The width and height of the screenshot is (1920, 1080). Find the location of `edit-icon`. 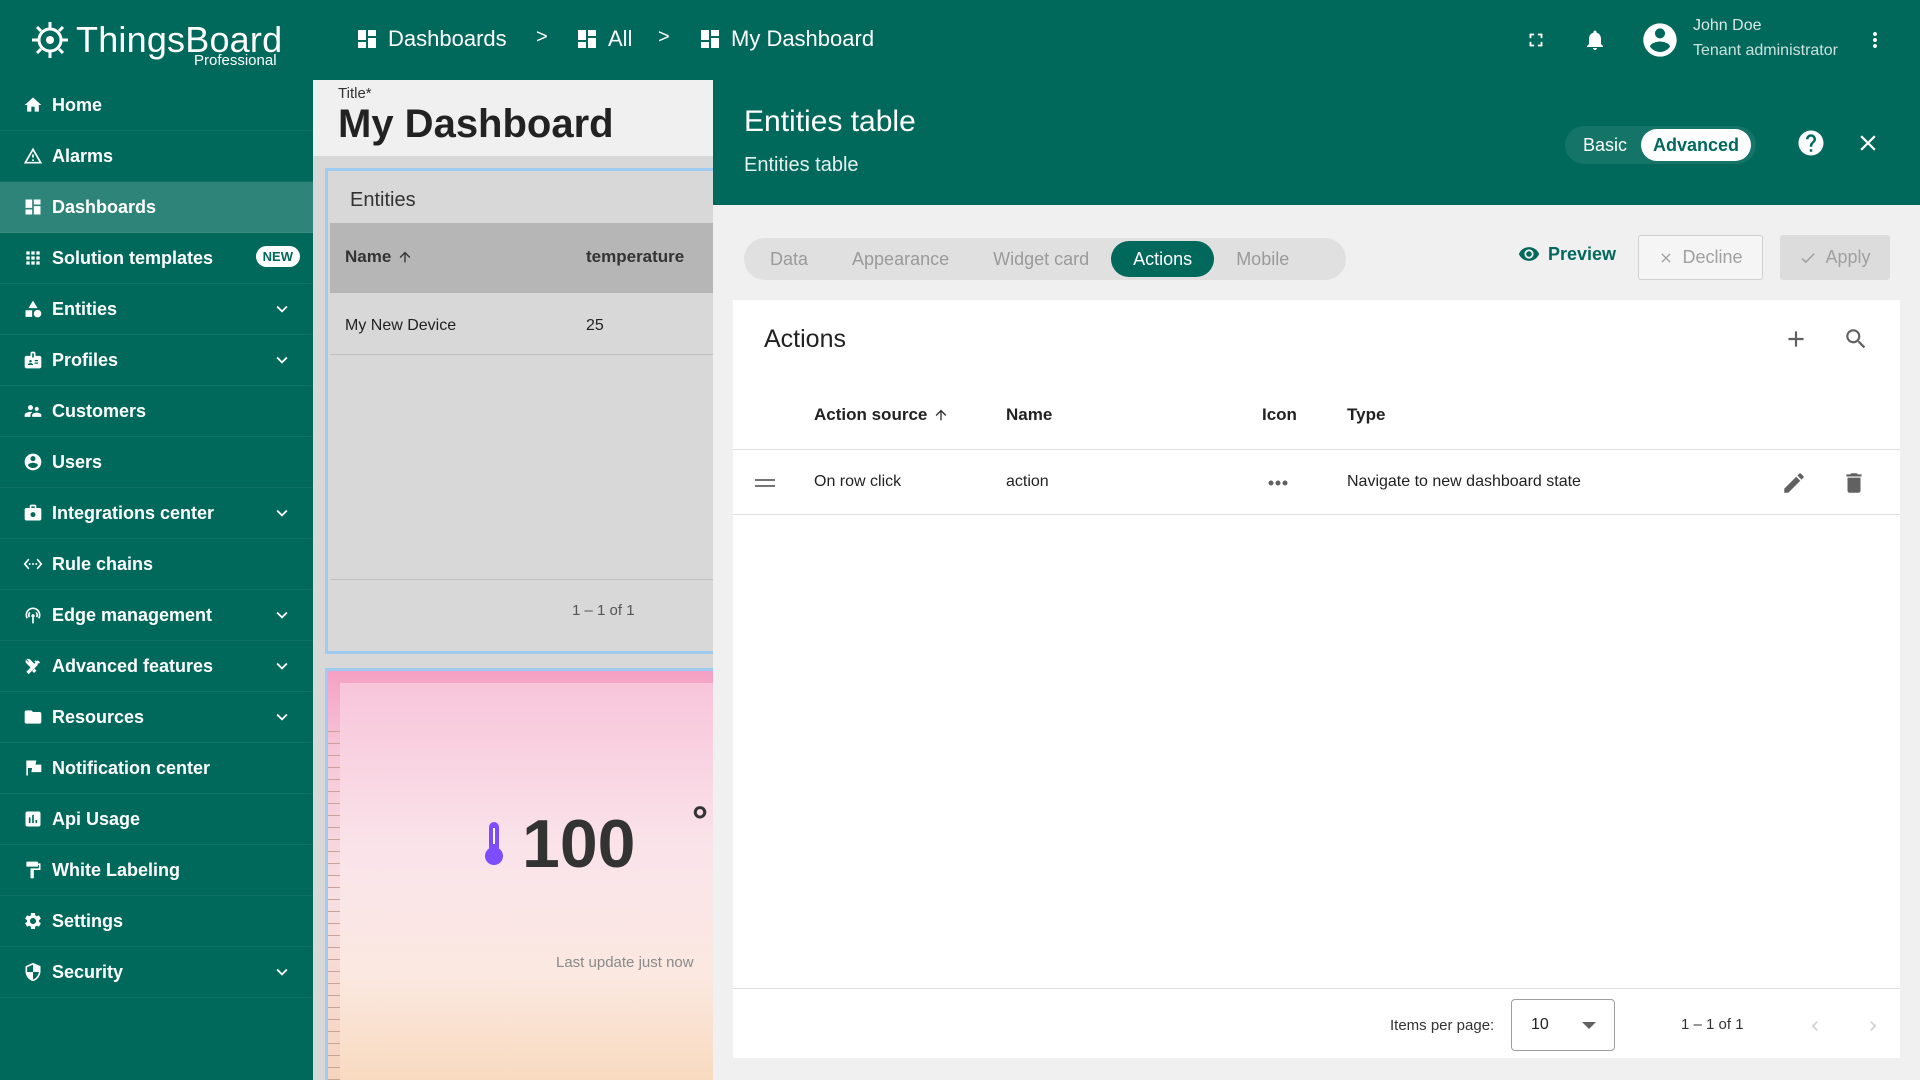

edit-icon is located at coordinates (1794, 483).